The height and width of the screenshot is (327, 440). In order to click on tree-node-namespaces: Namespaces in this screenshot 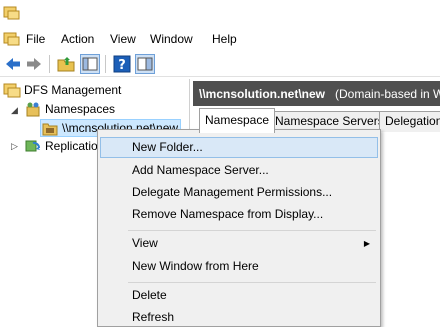, I will do `click(69, 109)`.